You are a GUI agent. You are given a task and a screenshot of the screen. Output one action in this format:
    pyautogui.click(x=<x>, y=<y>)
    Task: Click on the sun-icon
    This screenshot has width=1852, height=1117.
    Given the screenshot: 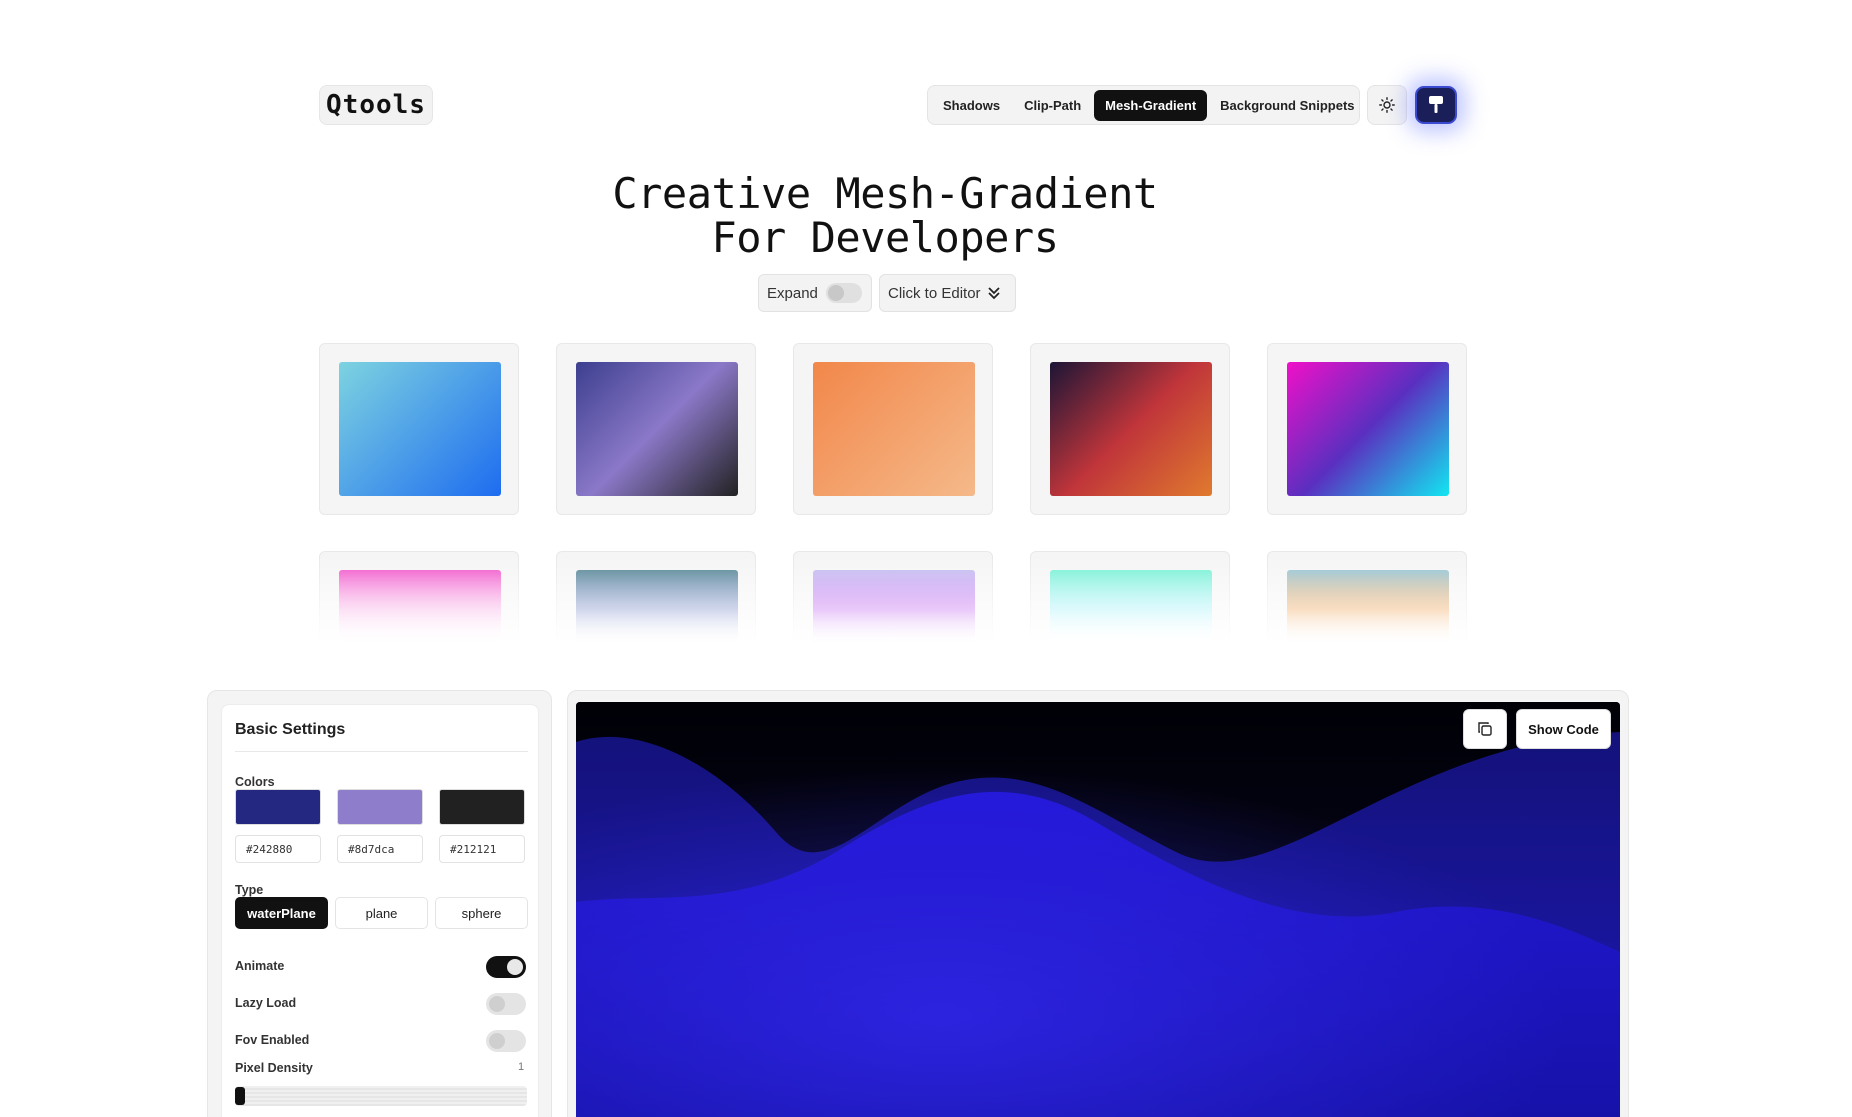 What is the action you would take?
    pyautogui.click(x=1387, y=105)
    